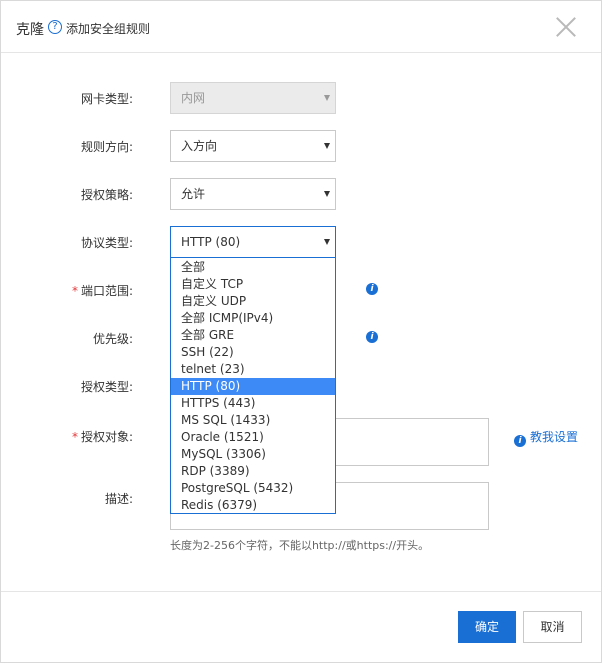 This screenshot has width=602, height=663. Describe the element at coordinates (253, 369) in the screenshot. I see `protocol-option: telnet (23)` at that location.